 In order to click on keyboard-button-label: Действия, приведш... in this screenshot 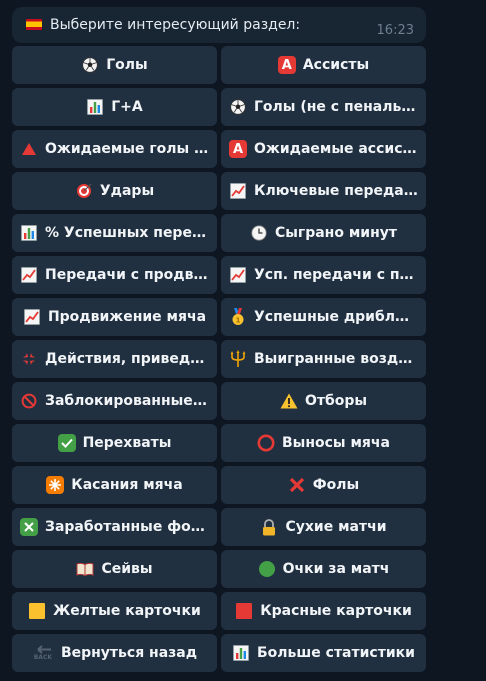, I will do `click(127, 359)`.